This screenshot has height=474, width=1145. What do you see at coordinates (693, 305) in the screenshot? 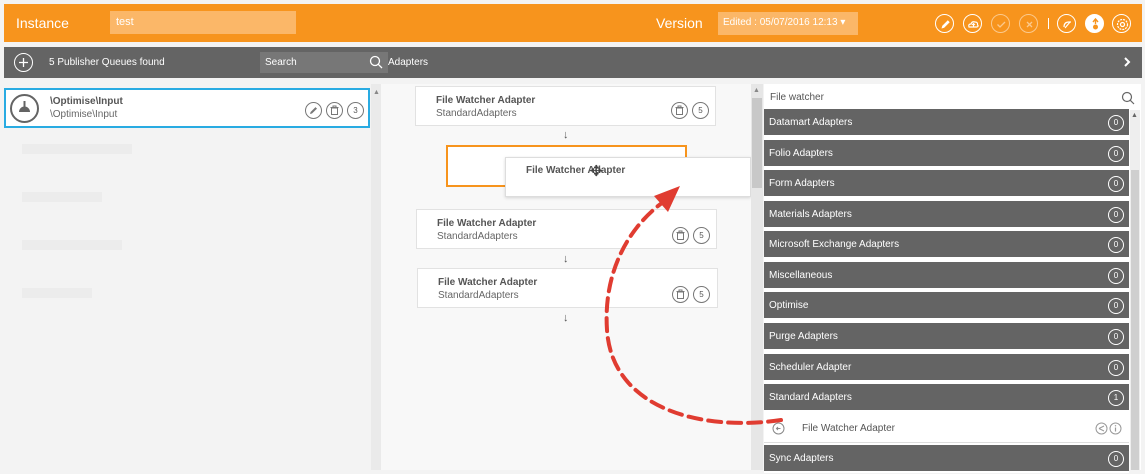
I see `drag-path-arrow` at bounding box center [693, 305].